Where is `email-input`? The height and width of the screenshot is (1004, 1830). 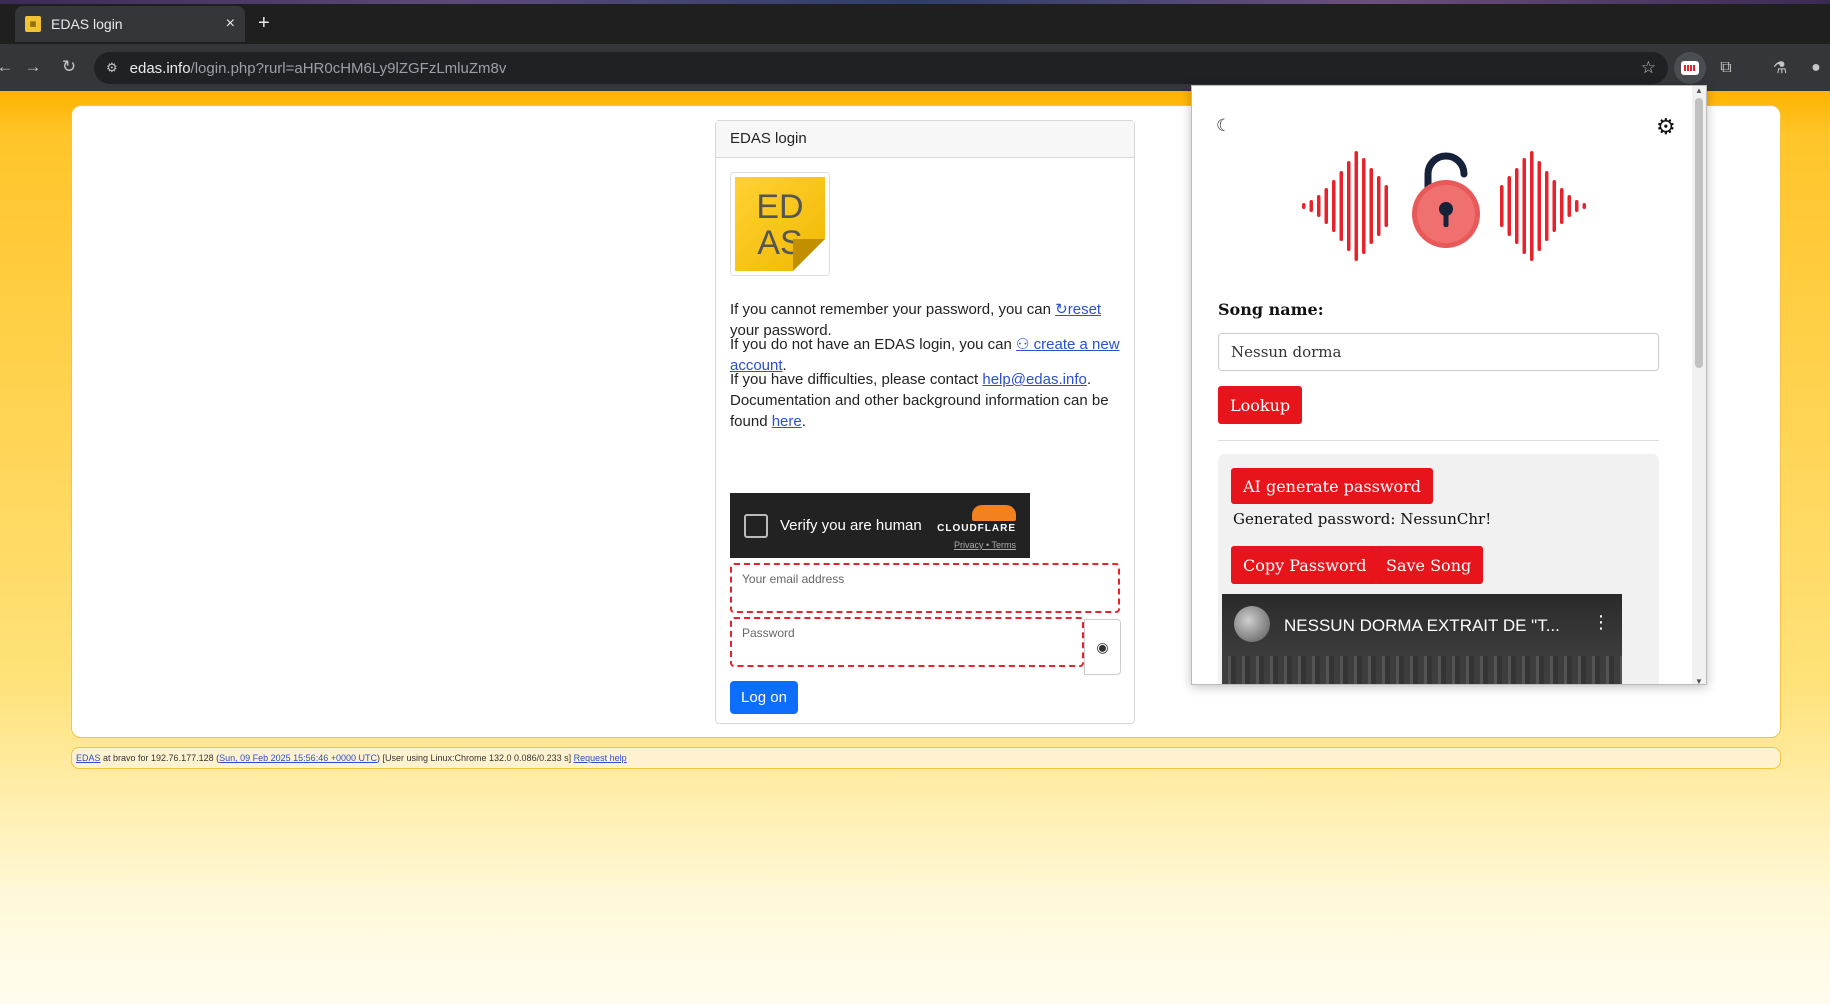
email-input is located at coordinates (925, 598).